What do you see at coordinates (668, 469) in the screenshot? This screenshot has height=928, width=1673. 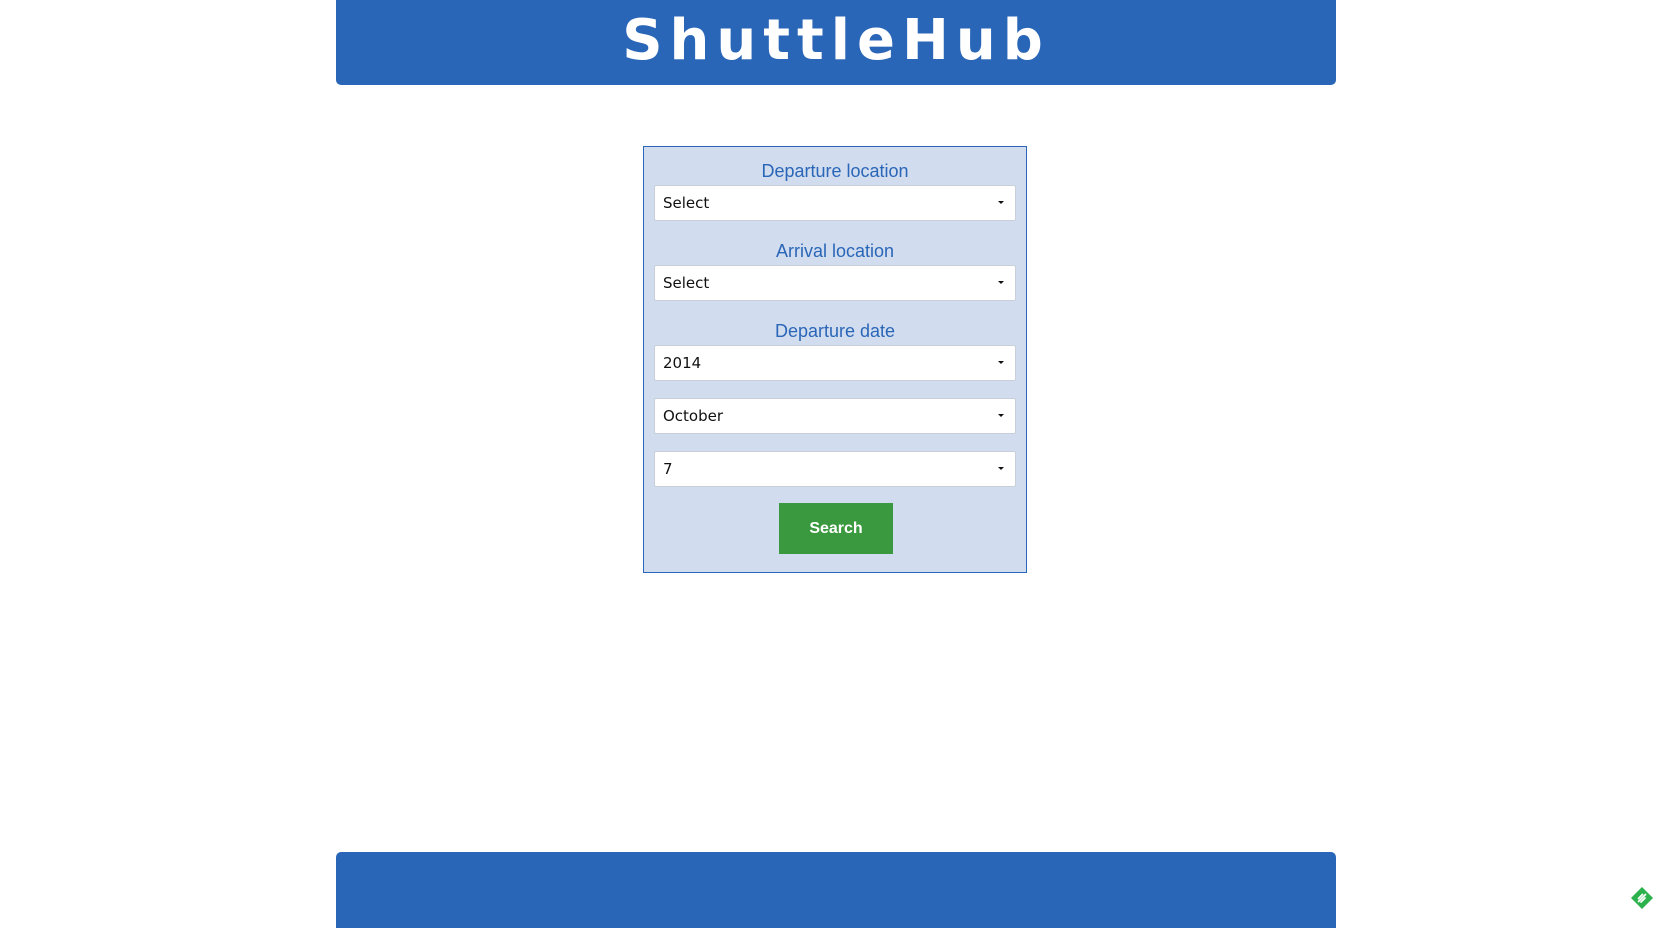 I see `departure-day-value: 7` at bounding box center [668, 469].